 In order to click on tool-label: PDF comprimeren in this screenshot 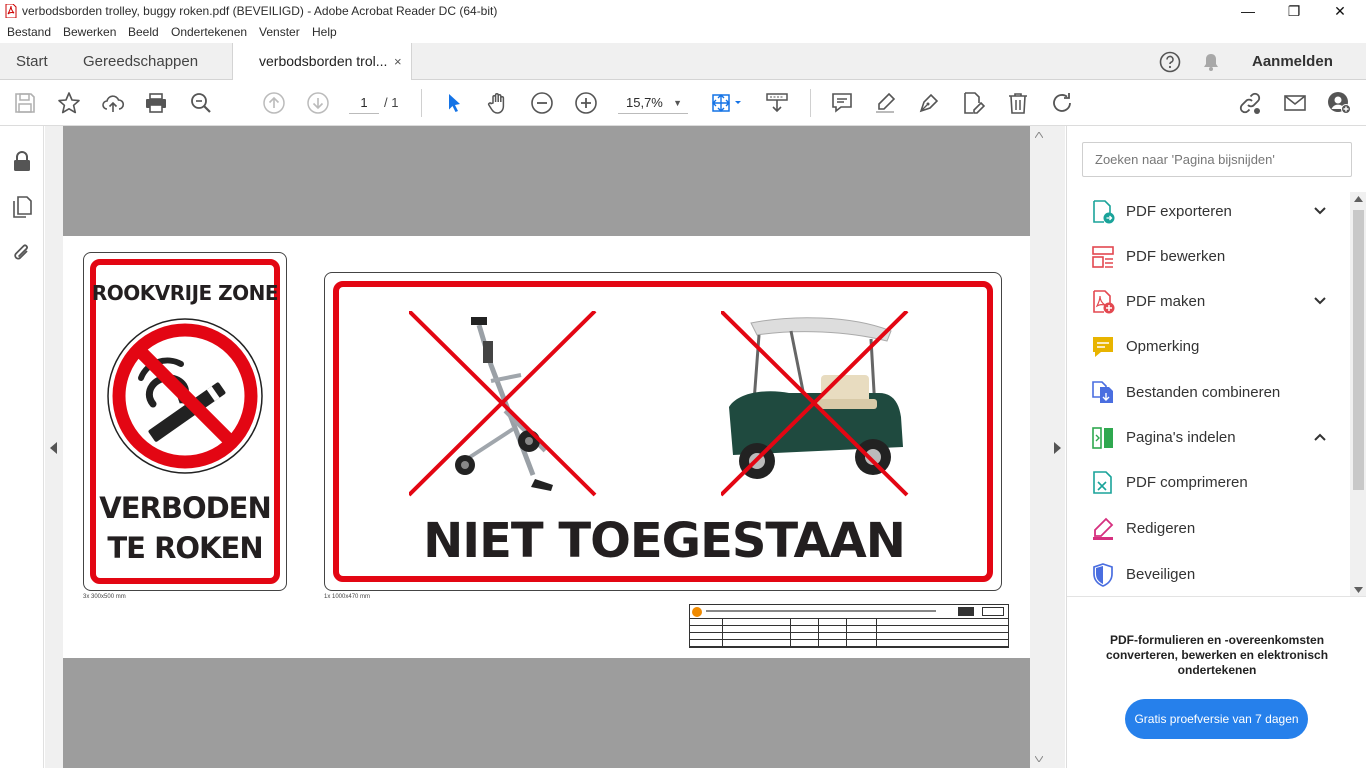, I will do `click(1187, 482)`.